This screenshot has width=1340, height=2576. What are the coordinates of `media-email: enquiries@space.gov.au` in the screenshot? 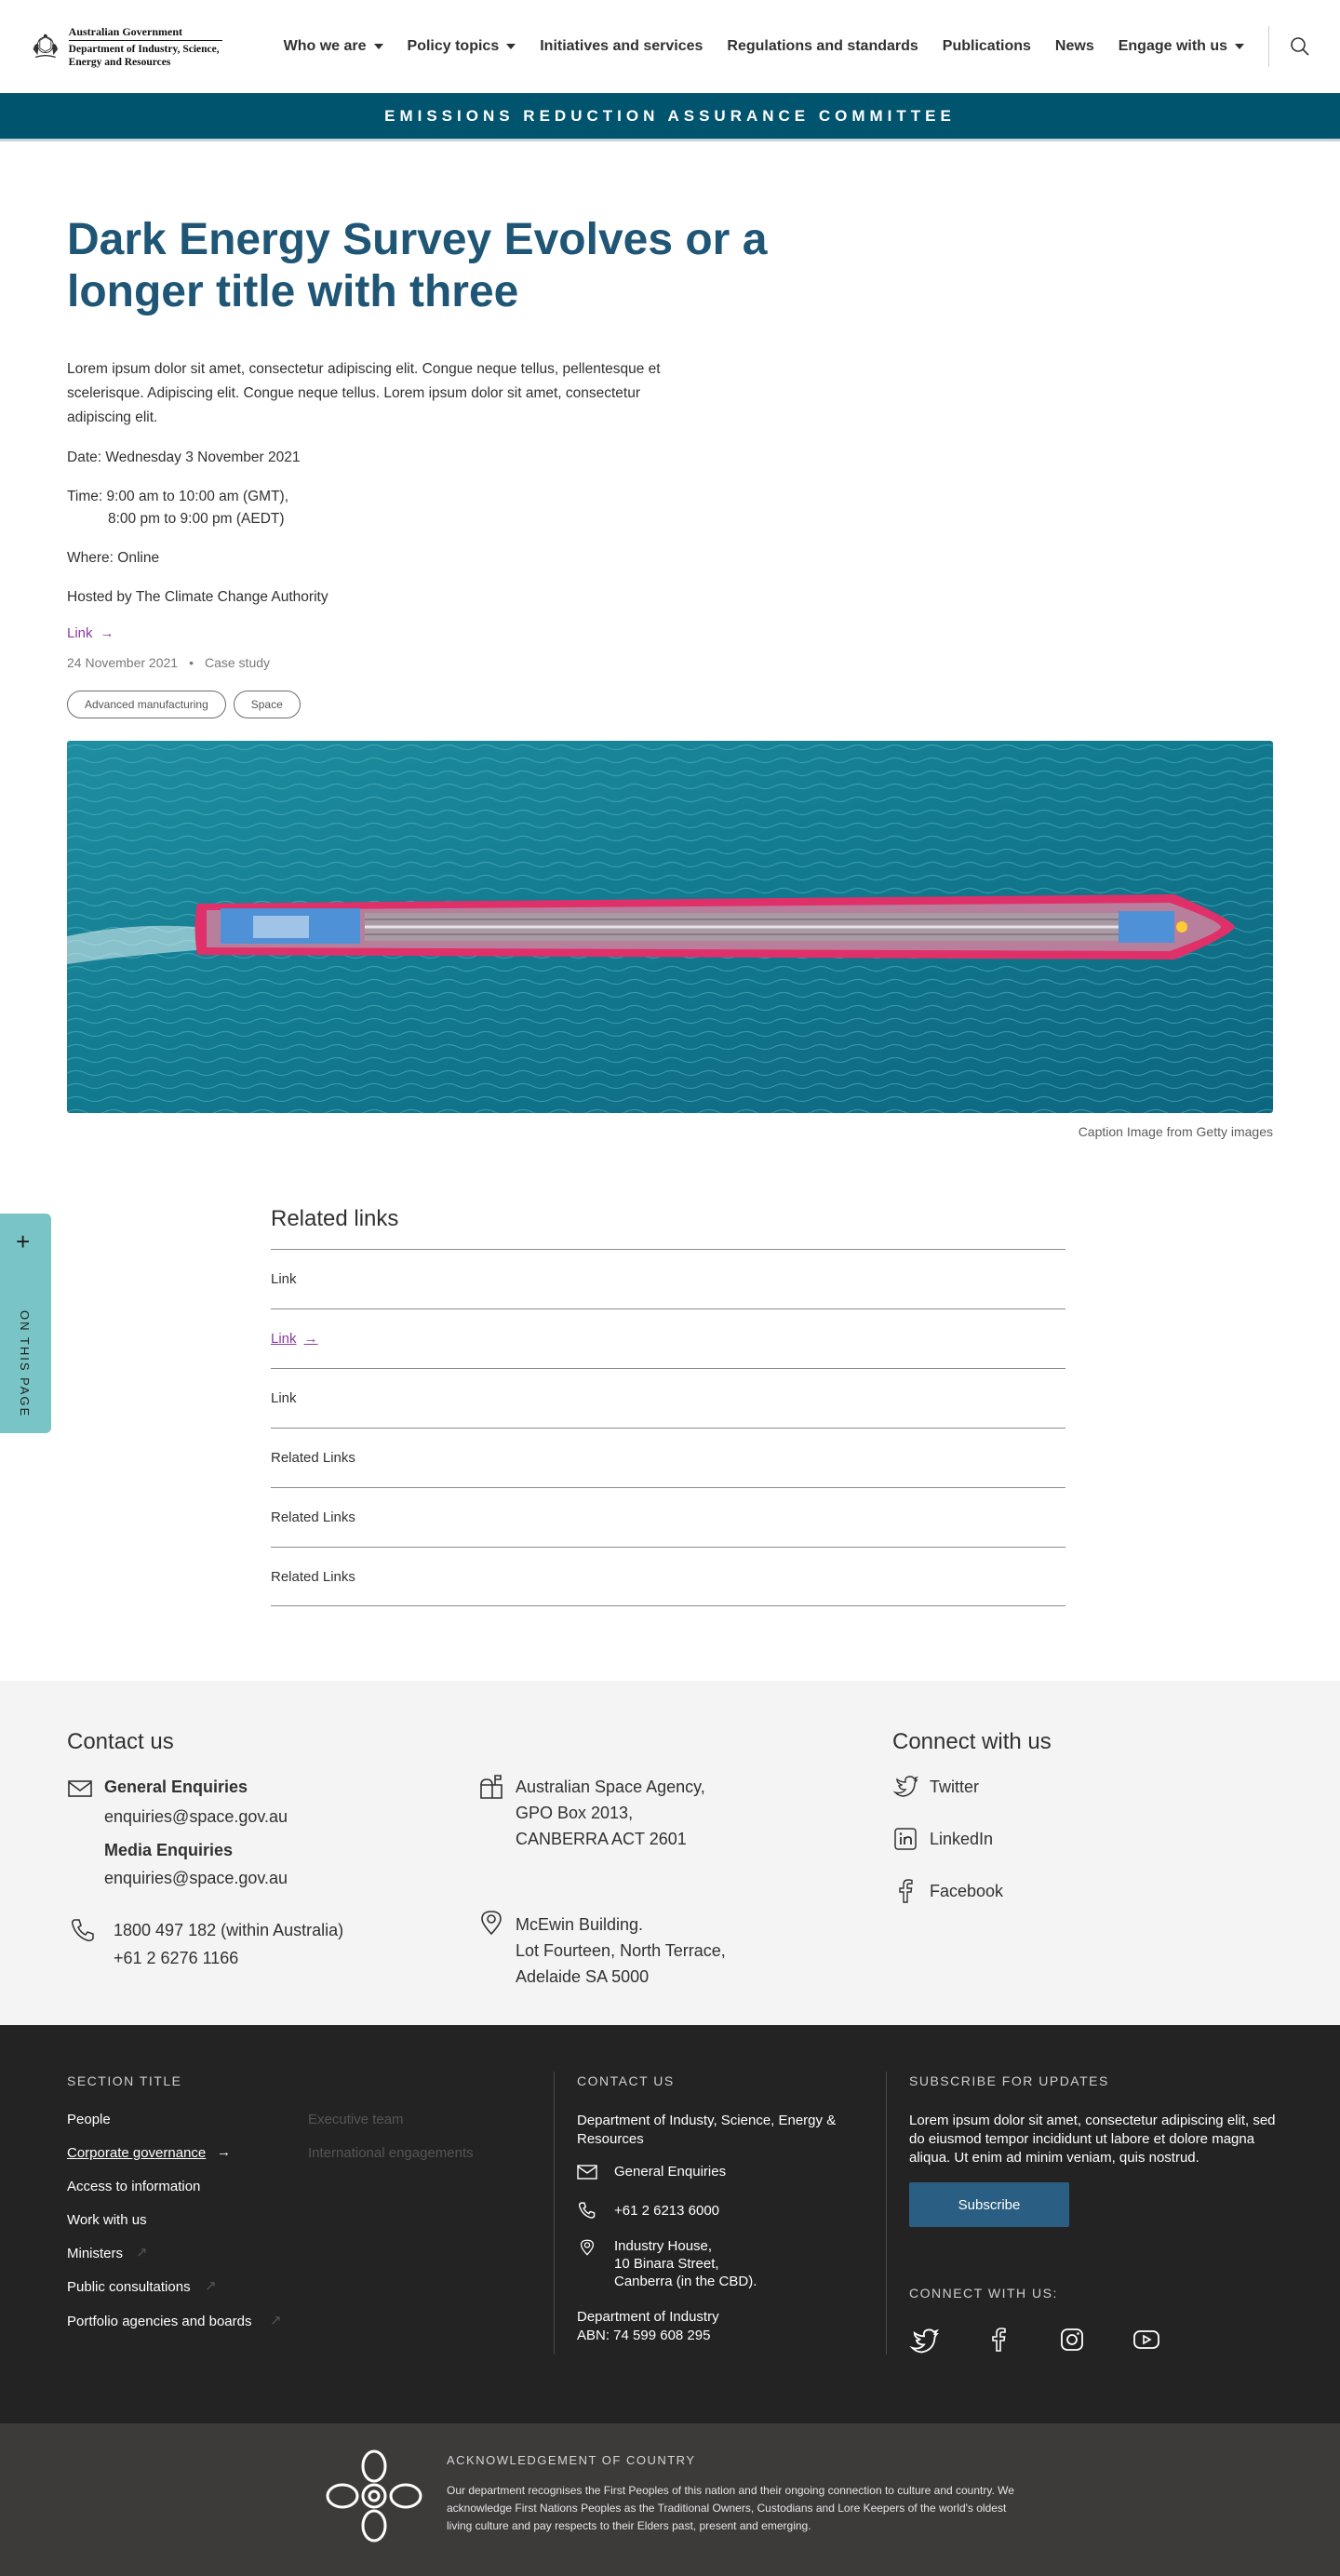 It's located at (196, 1878).